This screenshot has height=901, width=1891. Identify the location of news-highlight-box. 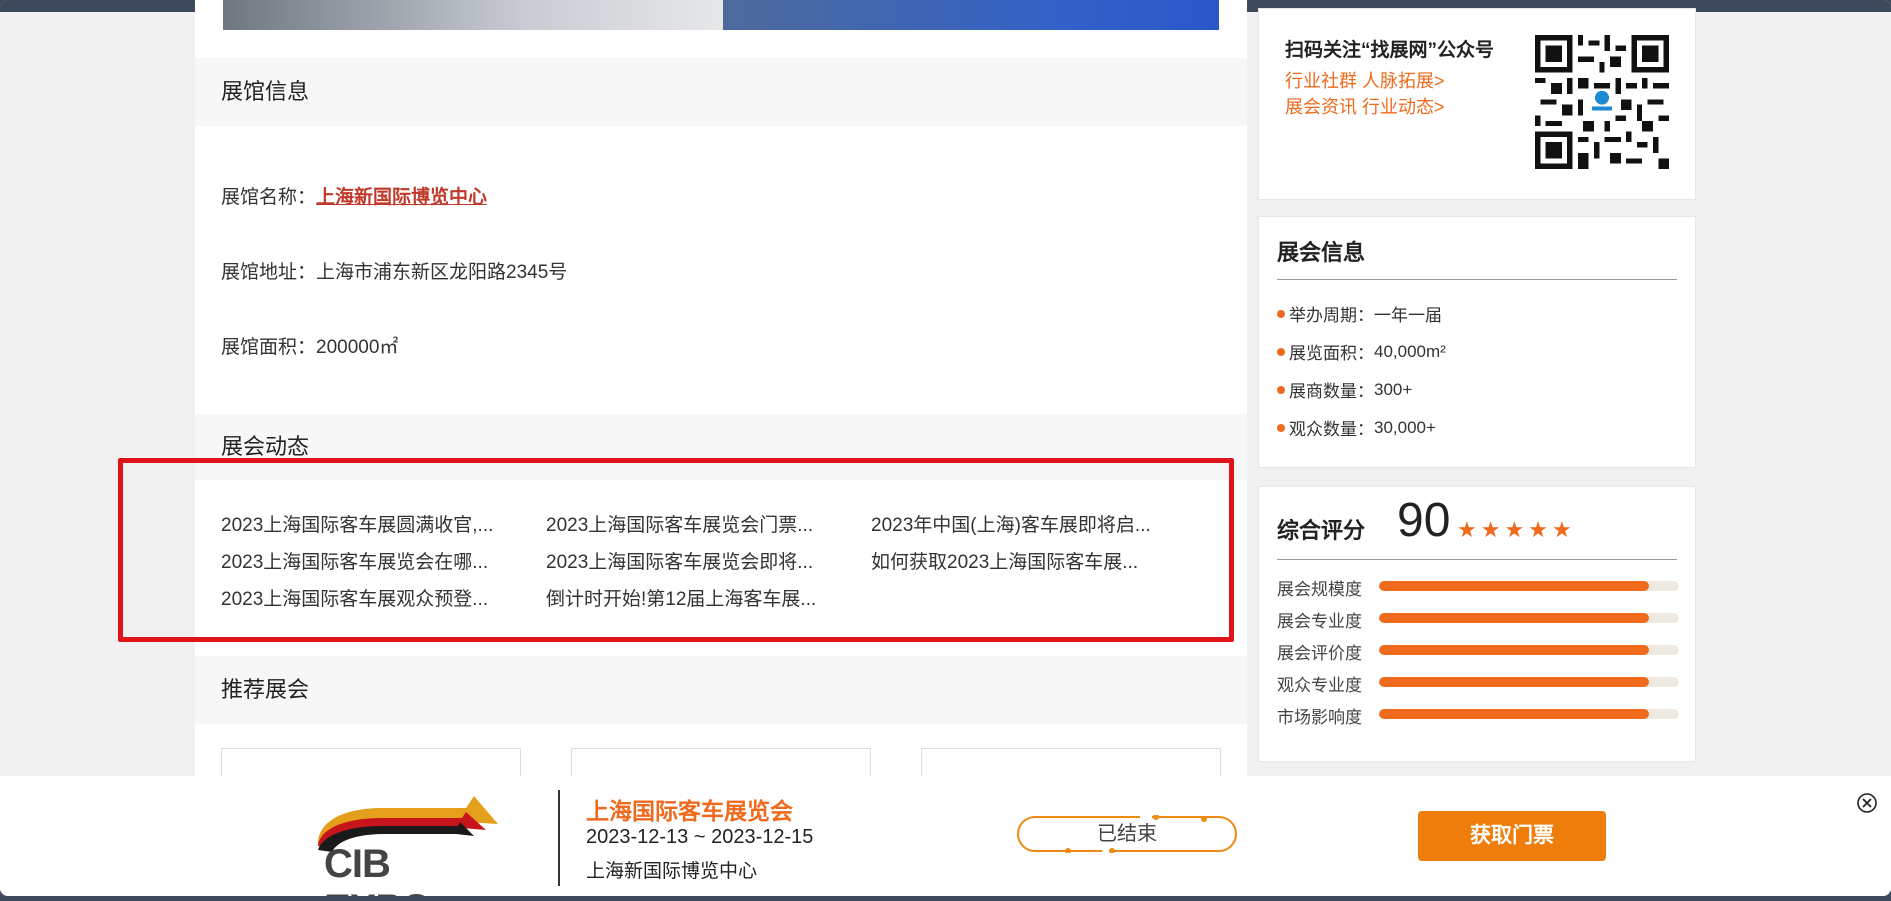
(676, 550).